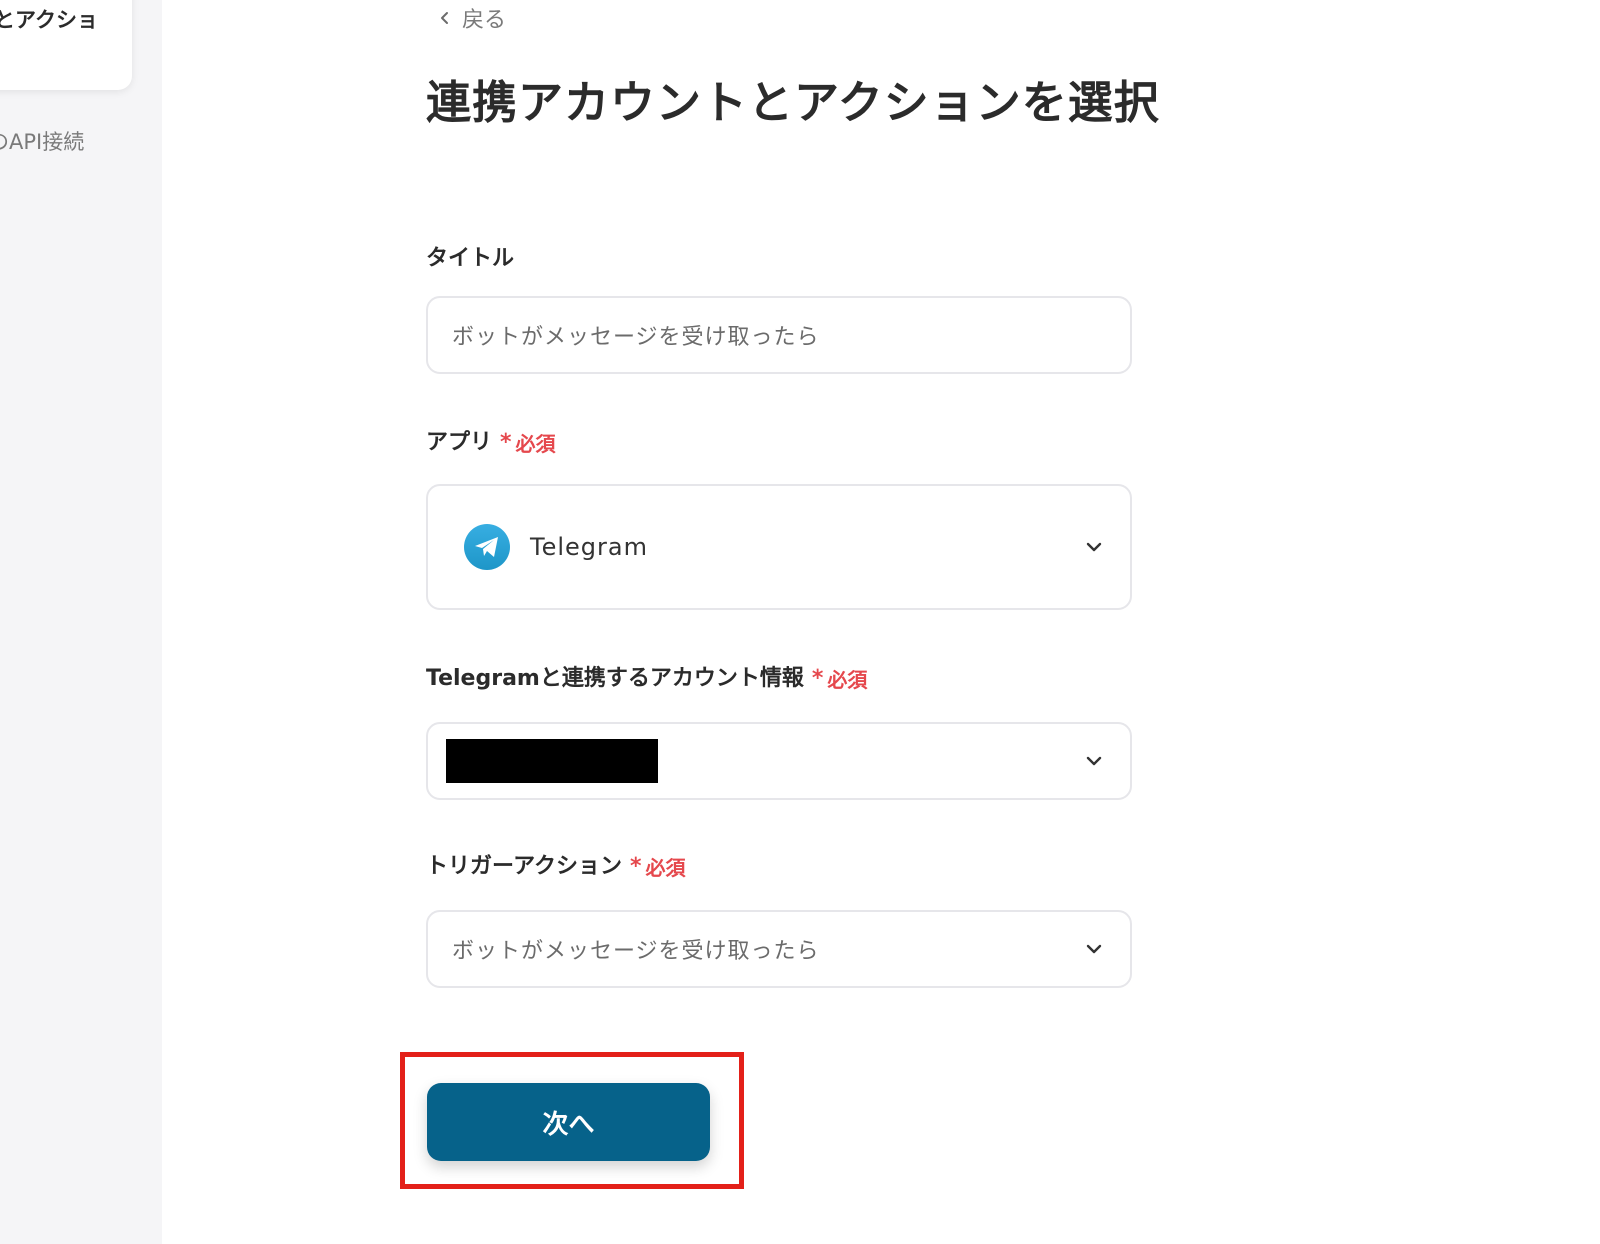 Image resolution: width=1600 pixels, height=1244 pixels. What do you see at coordinates (49, 20) in the screenshot?
I see `sidebar-step-label: とアクショ` at bounding box center [49, 20].